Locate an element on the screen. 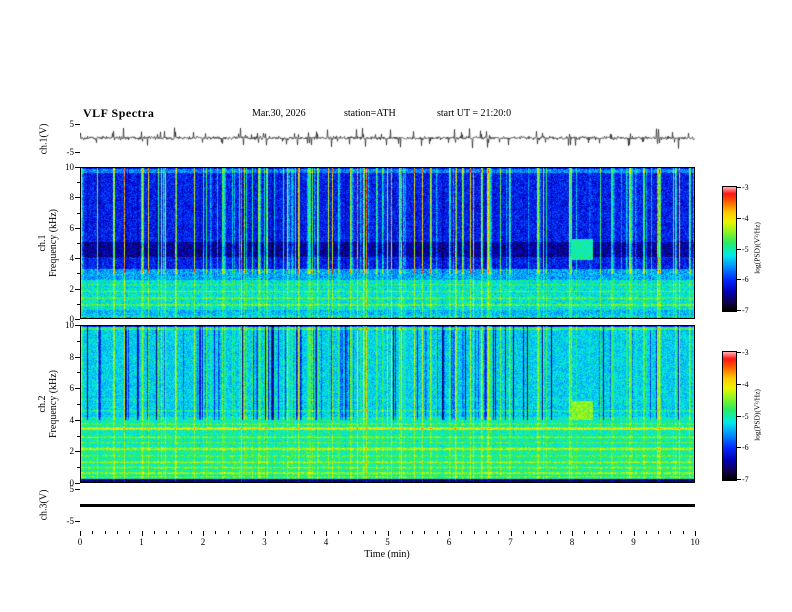 The height and width of the screenshot is (612, 792). x-tick-label: 0 is located at coordinates (80, 542).